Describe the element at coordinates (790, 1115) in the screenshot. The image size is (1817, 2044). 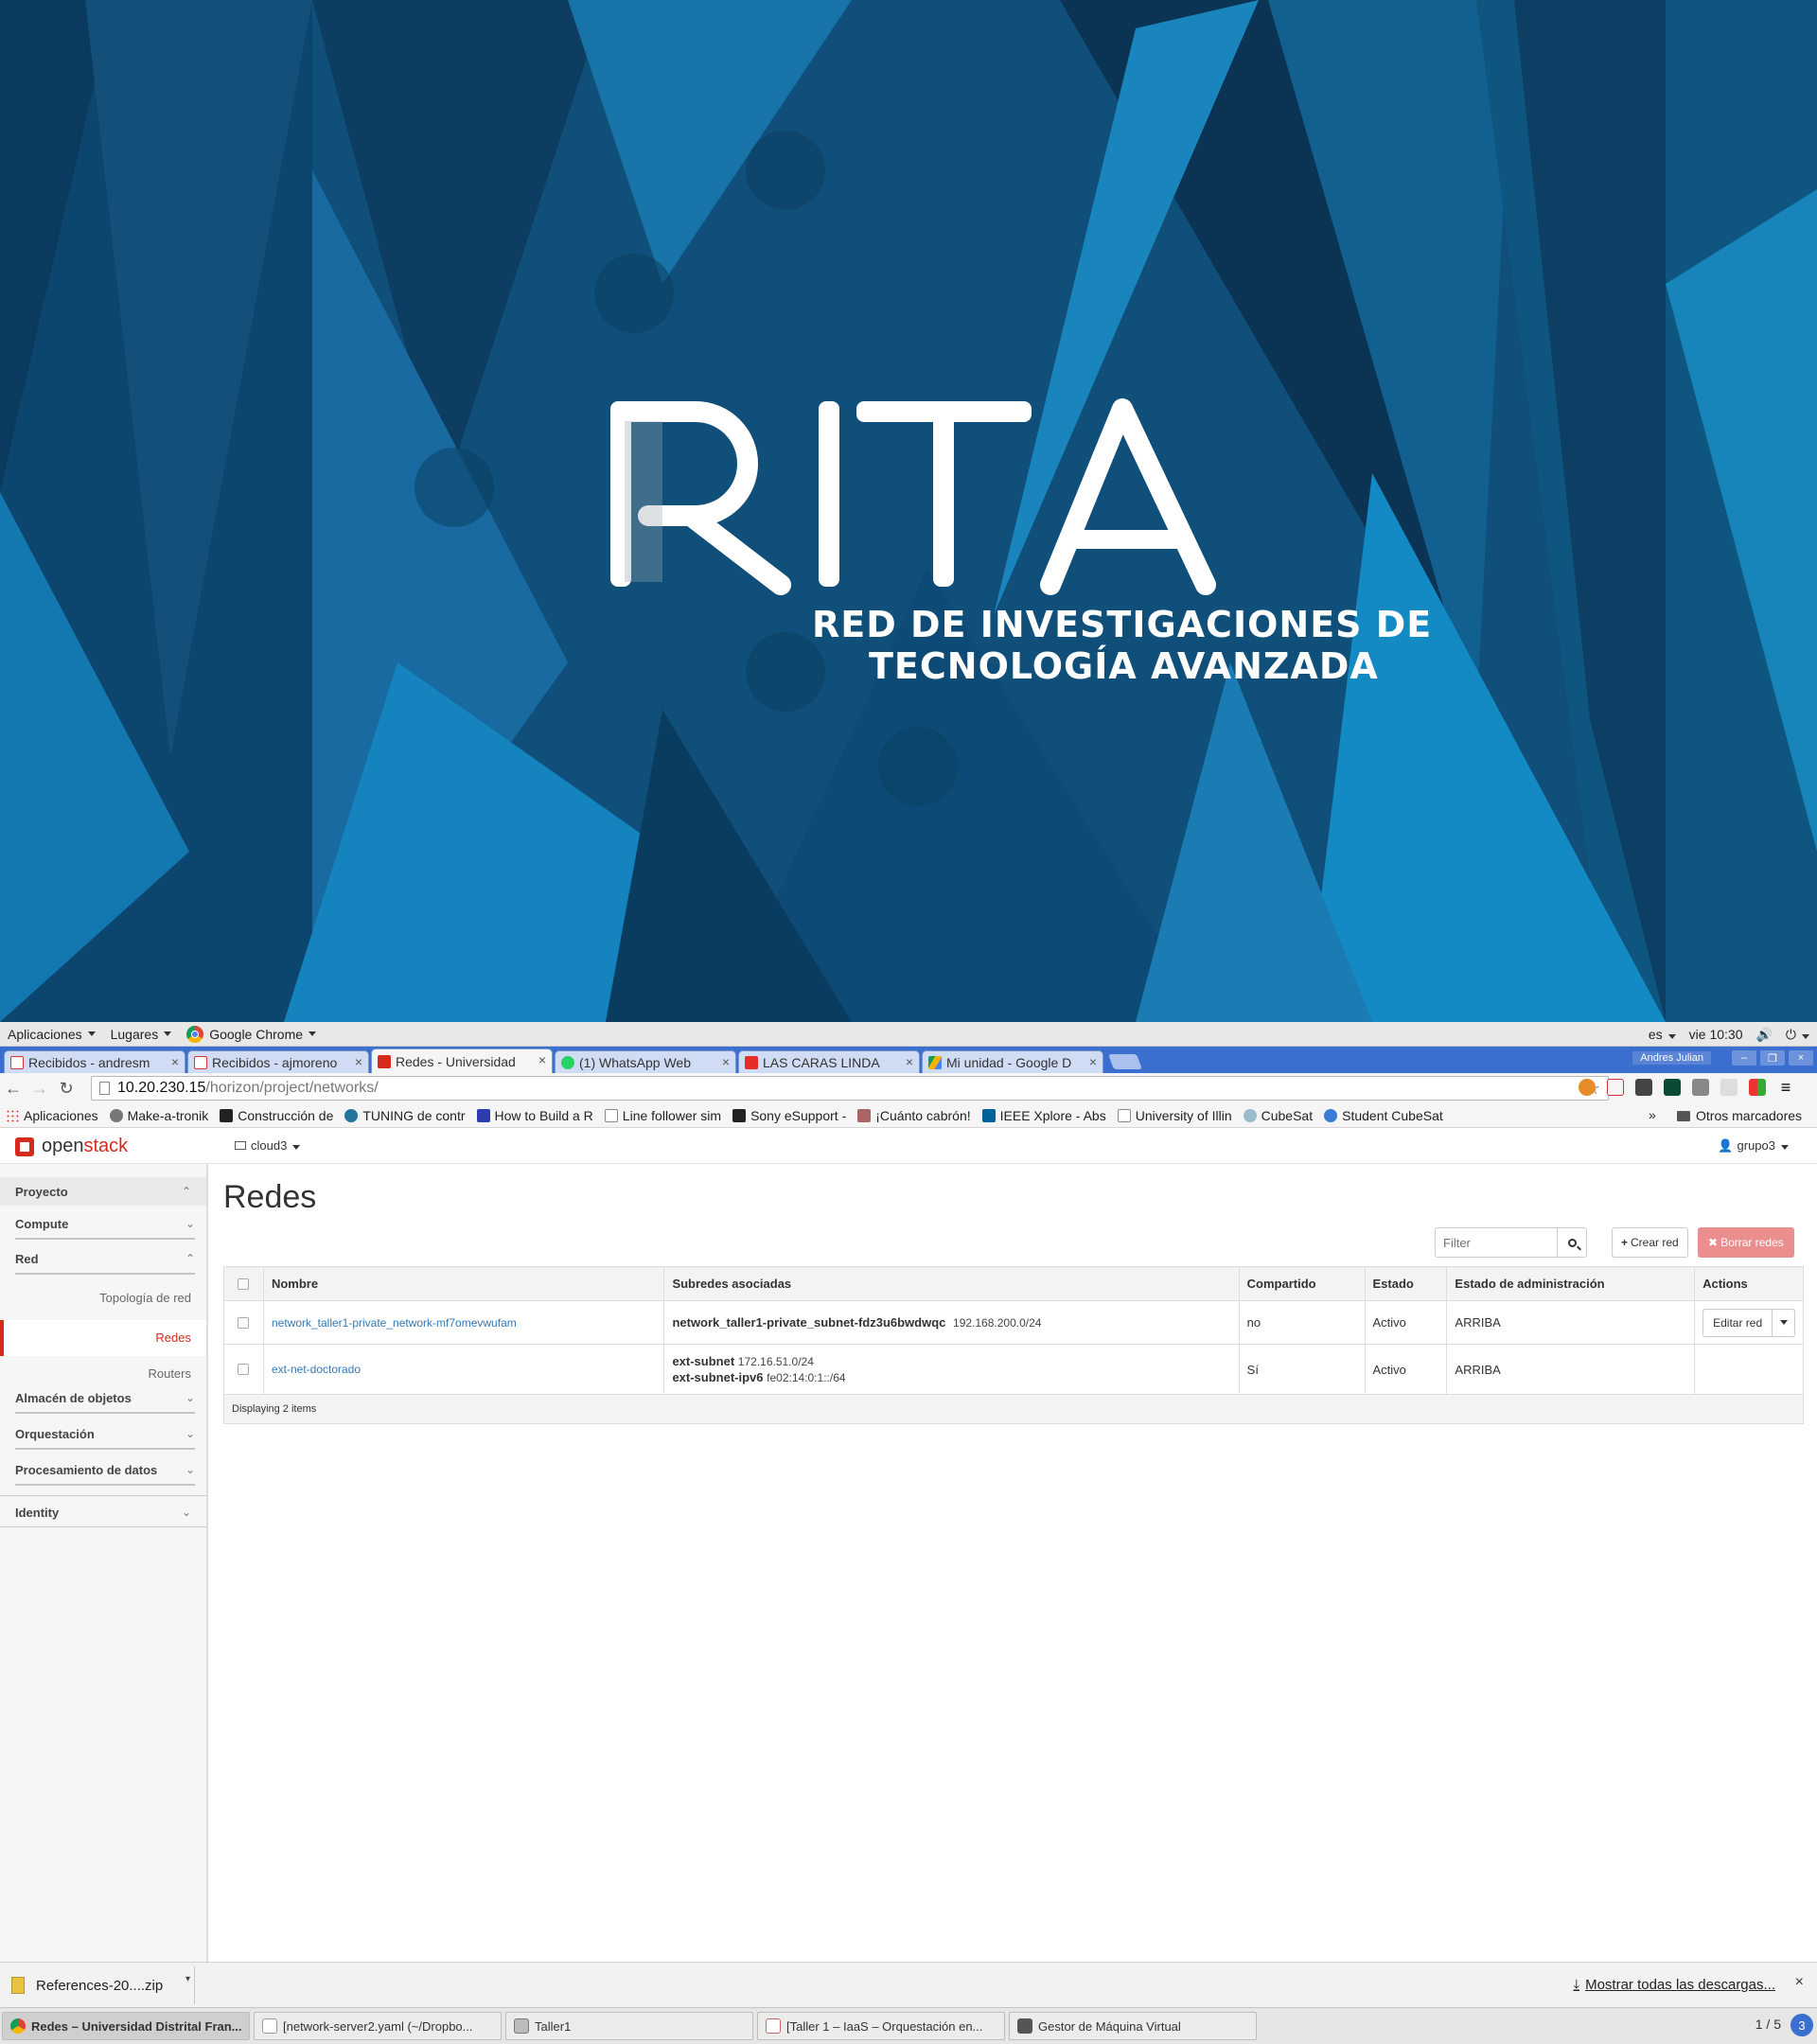
I see `bookmark-item: Sony eSupport -` at that location.